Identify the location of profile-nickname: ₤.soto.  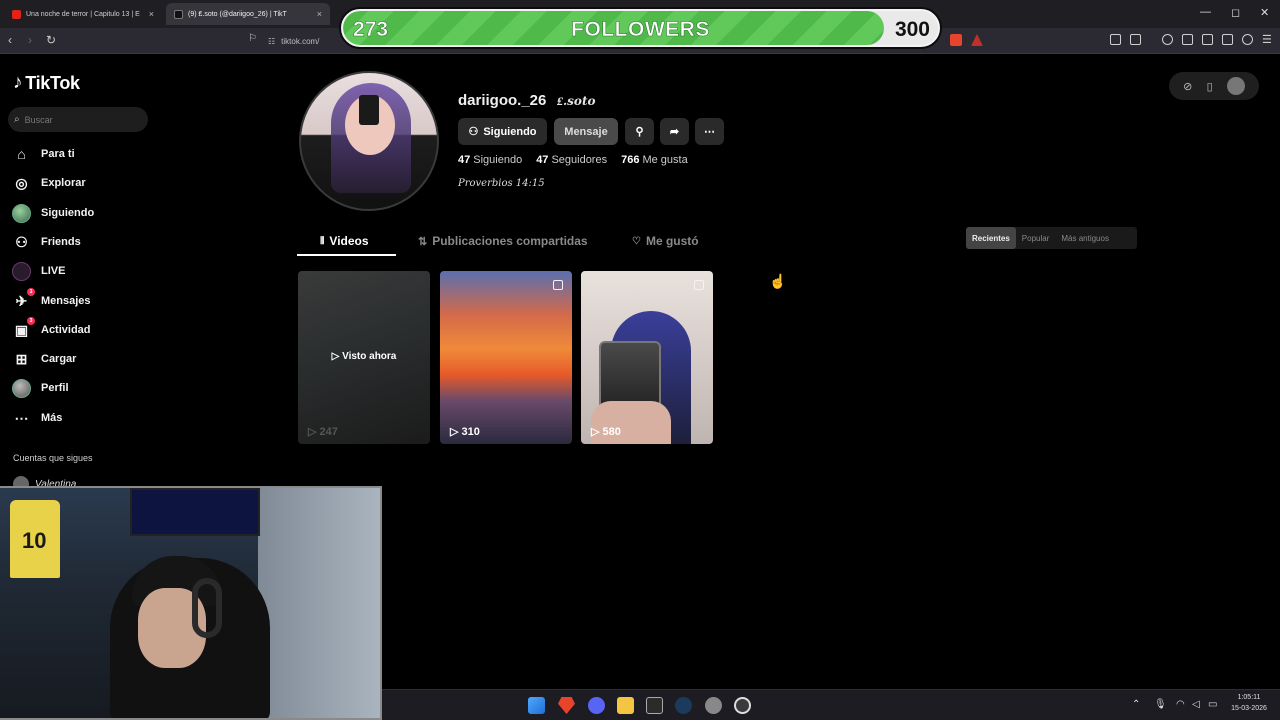
(576, 101).